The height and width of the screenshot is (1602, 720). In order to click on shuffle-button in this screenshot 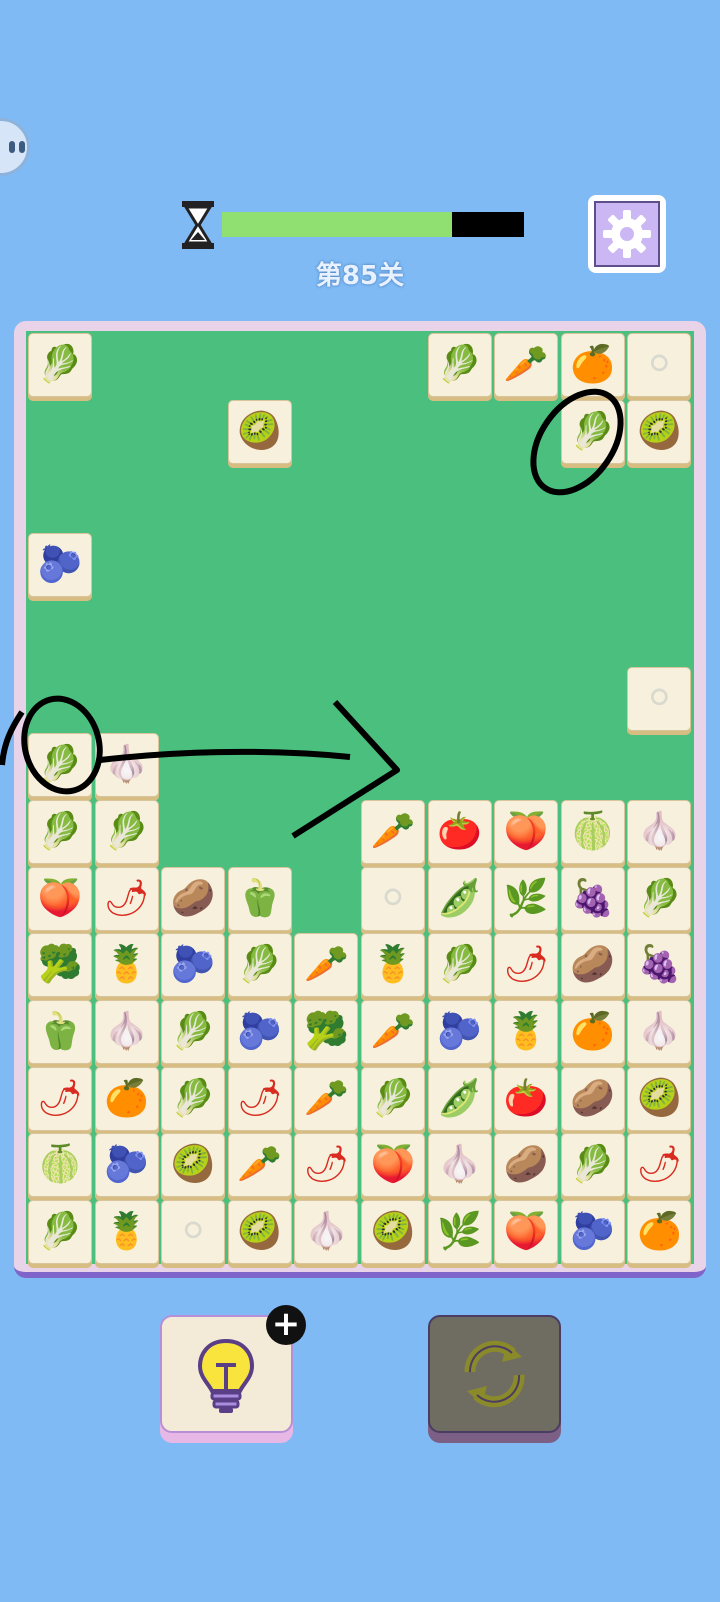, I will do `click(494, 1374)`.